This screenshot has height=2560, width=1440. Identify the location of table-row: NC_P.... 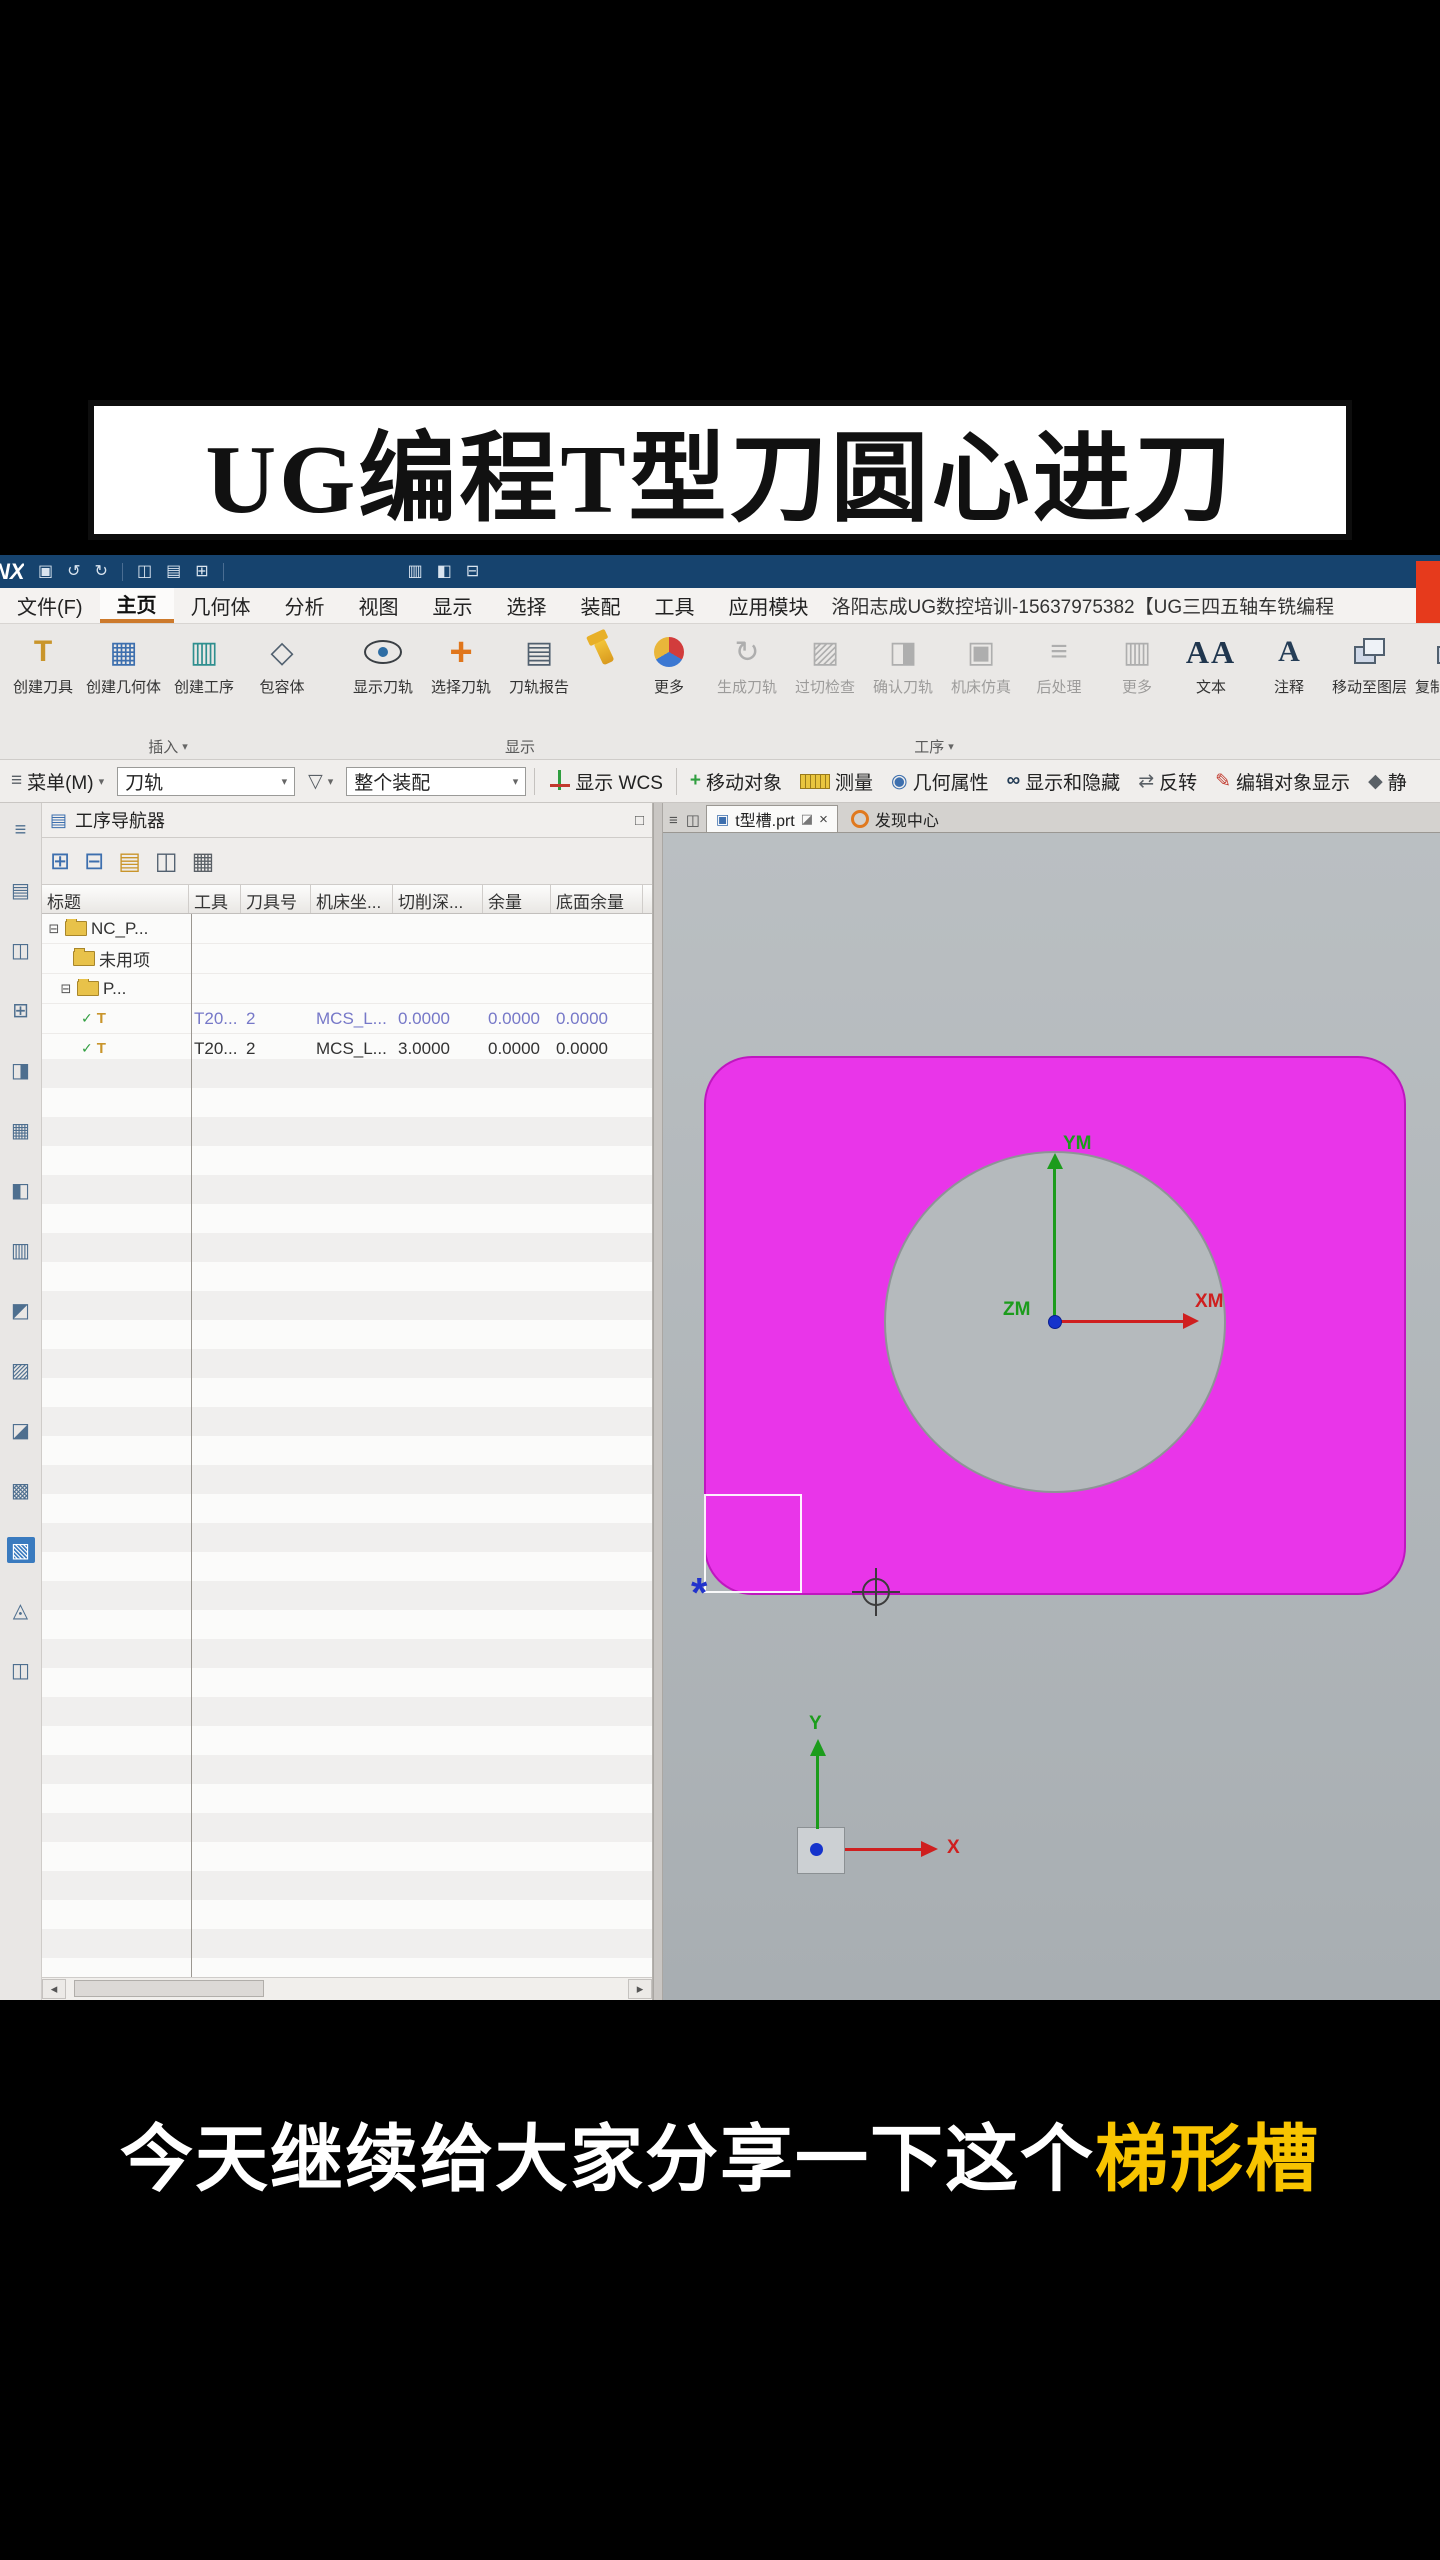
(347, 929).